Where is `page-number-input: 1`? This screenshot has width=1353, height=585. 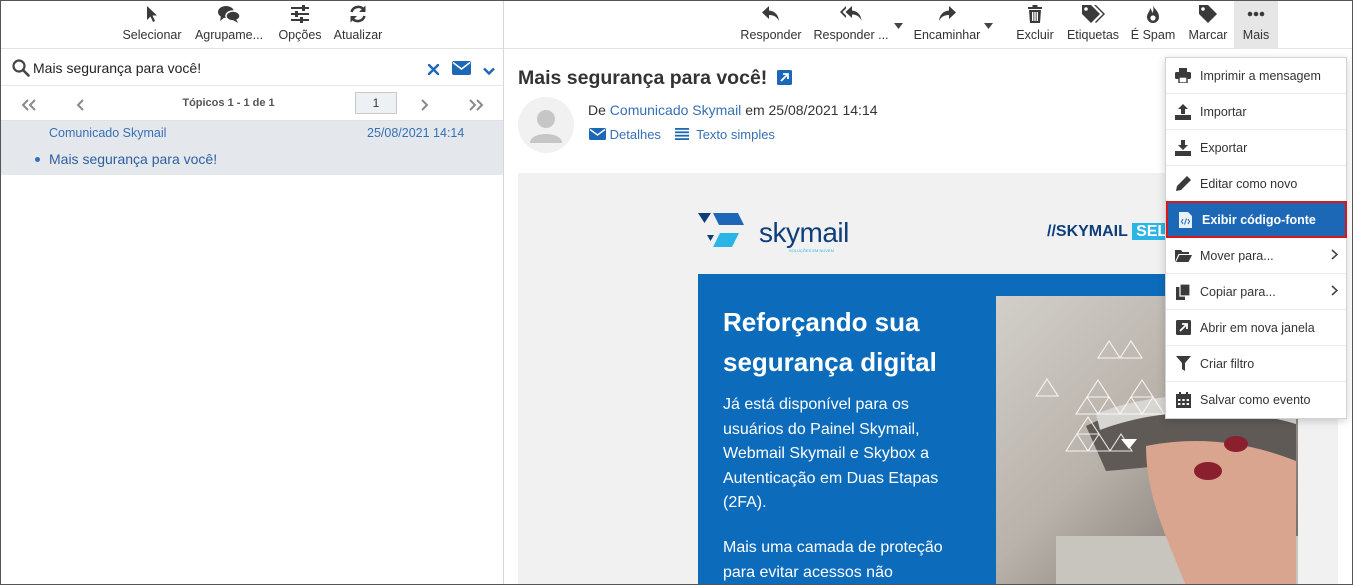
page-number-input: 1 is located at coordinates (376, 103).